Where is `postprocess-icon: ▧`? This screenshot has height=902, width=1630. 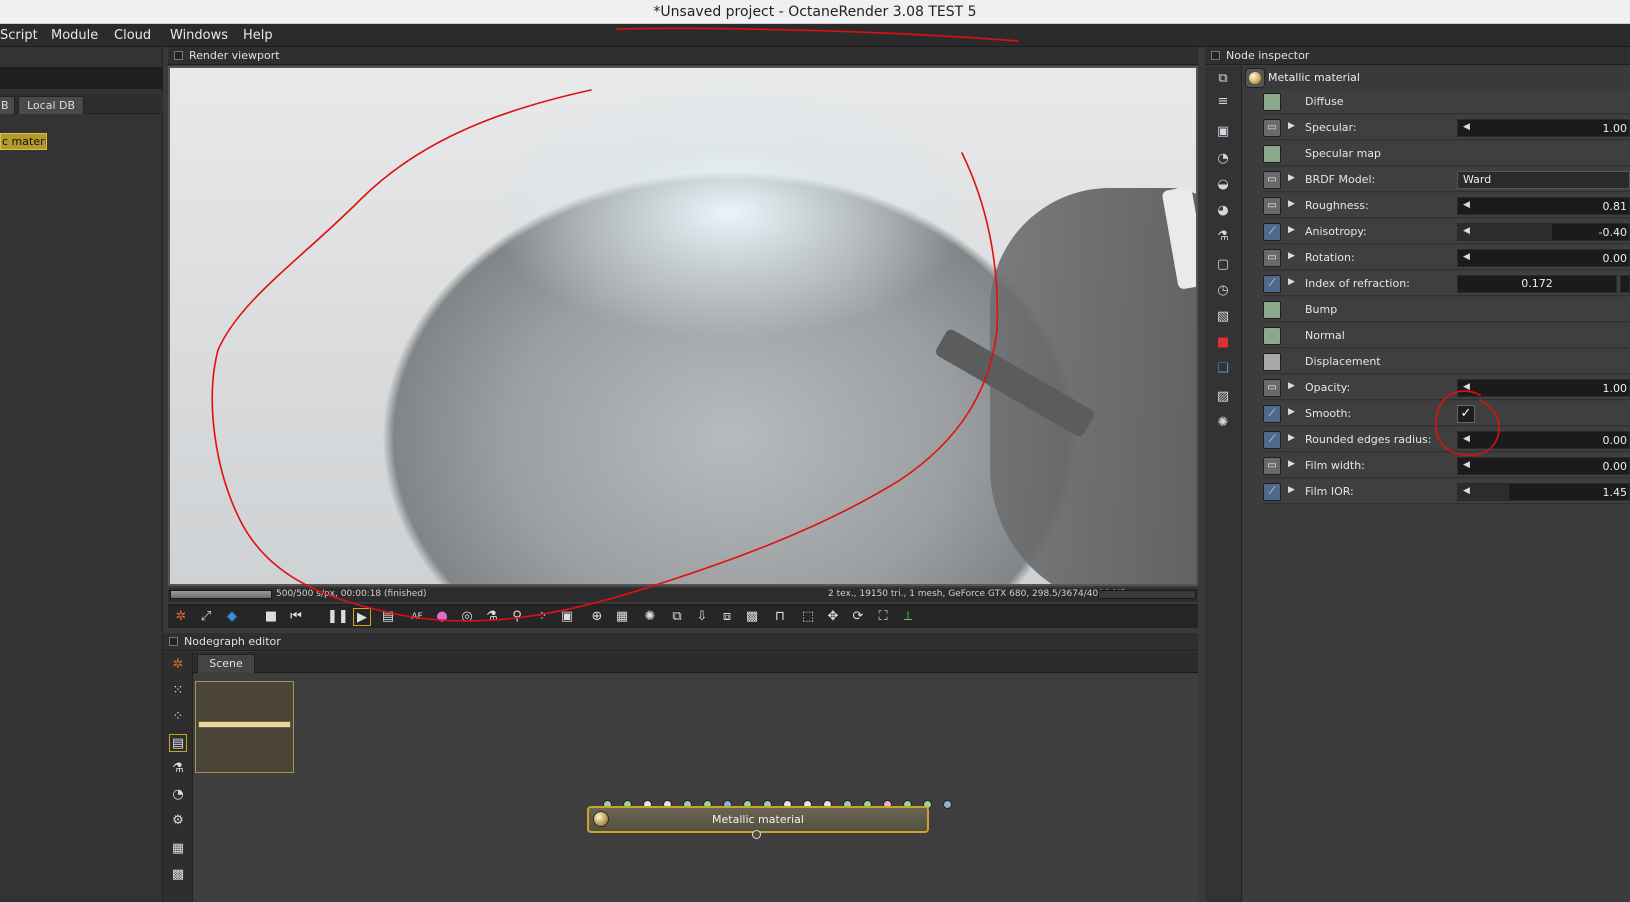
postprocess-icon: ▧ is located at coordinates (1223, 317).